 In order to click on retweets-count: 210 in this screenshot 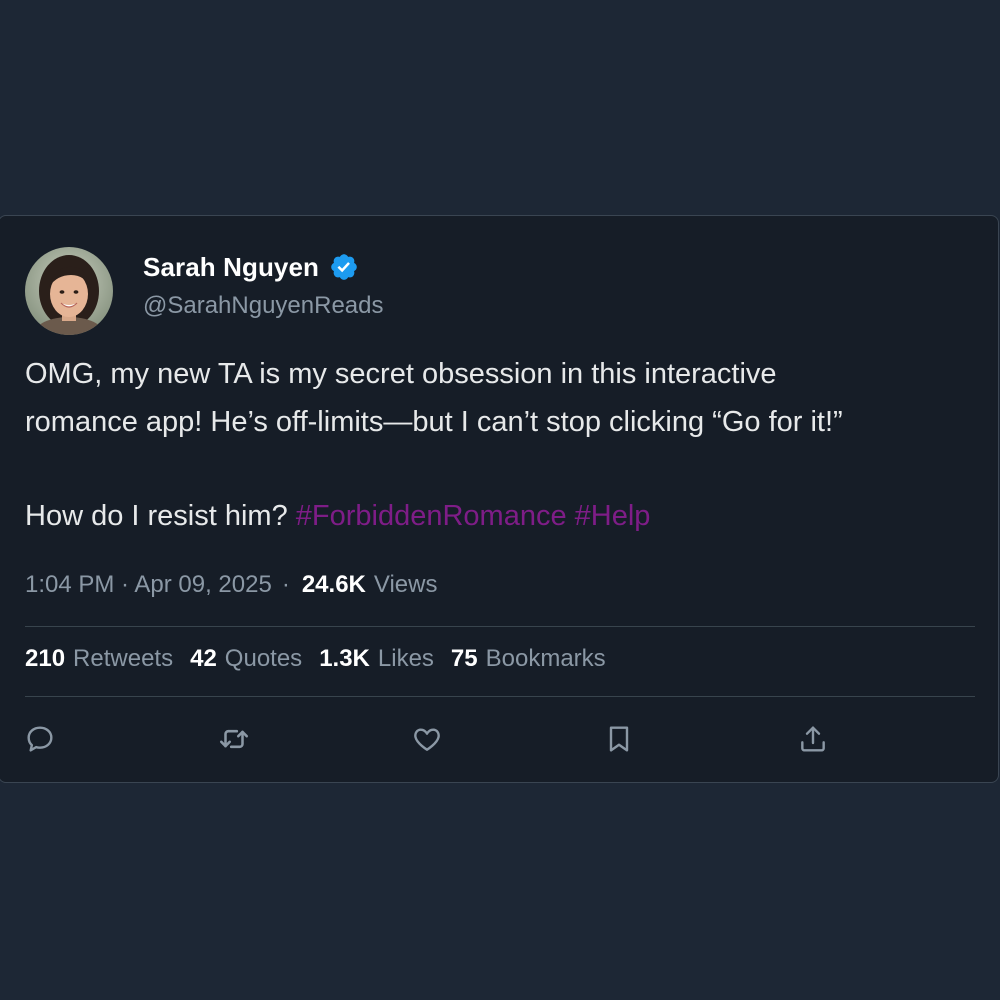, I will do `click(45, 658)`.